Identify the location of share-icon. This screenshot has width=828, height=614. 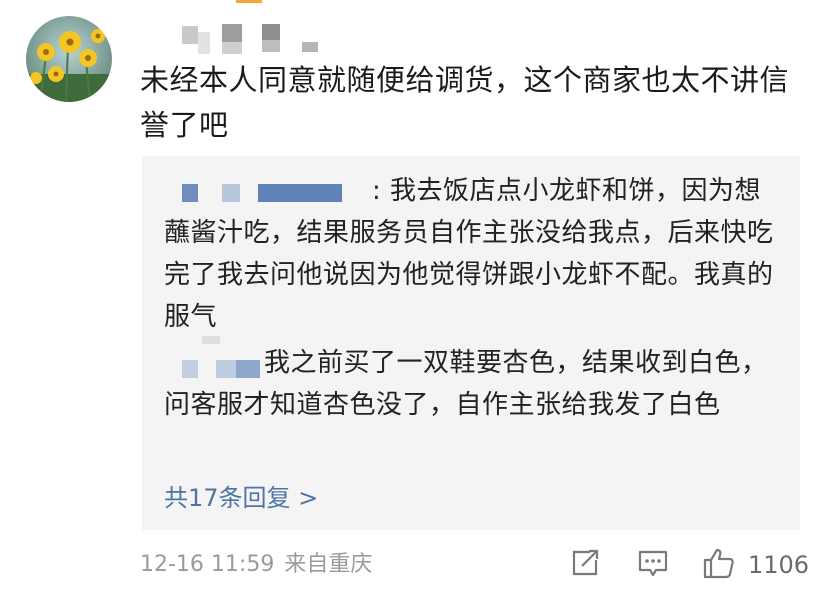
(585, 563).